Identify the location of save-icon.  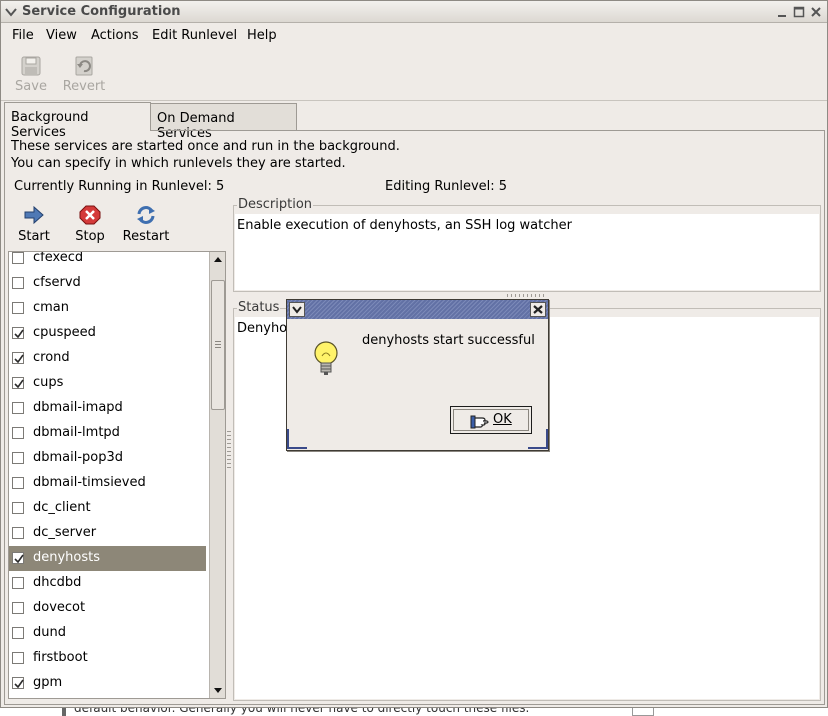
(31, 66).